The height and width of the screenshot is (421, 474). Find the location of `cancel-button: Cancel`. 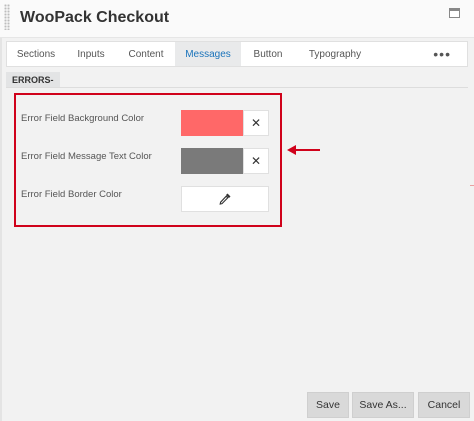

cancel-button: Cancel is located at coordinates (444, 405).